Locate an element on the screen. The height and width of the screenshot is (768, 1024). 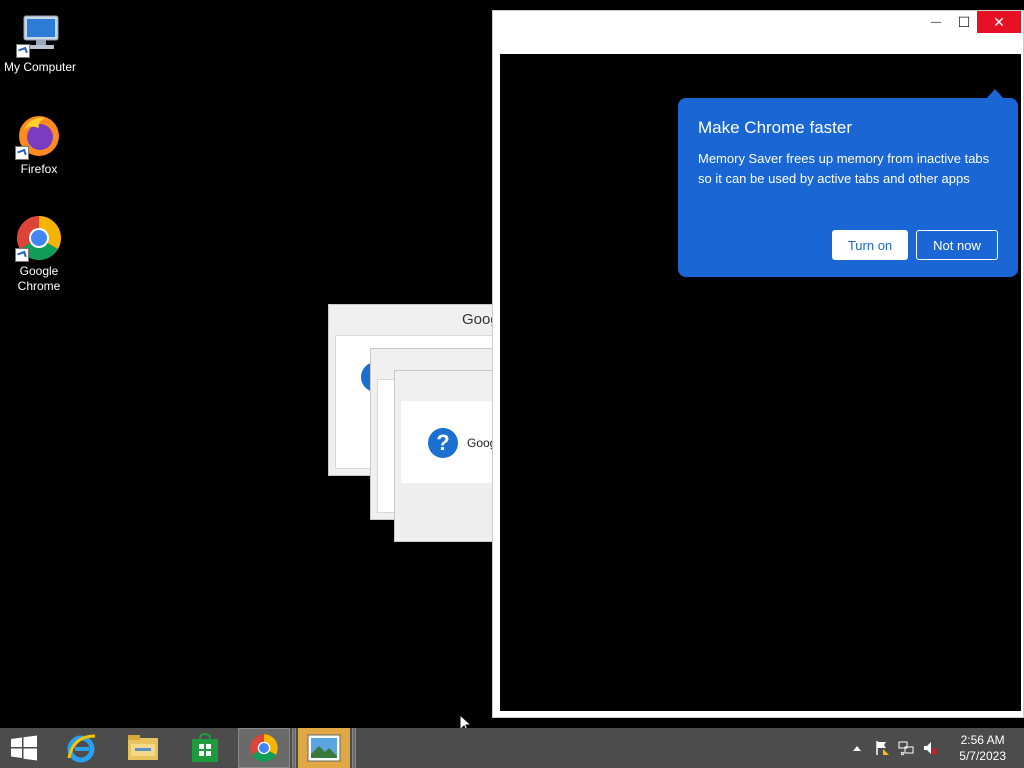
taskbar-chrome is located at coordinates (264, 748).